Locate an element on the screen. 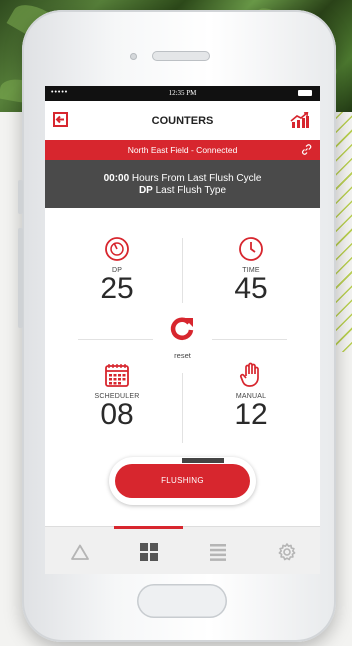 This screenshot has height=646, width=352. counter-manual: MANUAL 12 is located at coordinates (251, 396).